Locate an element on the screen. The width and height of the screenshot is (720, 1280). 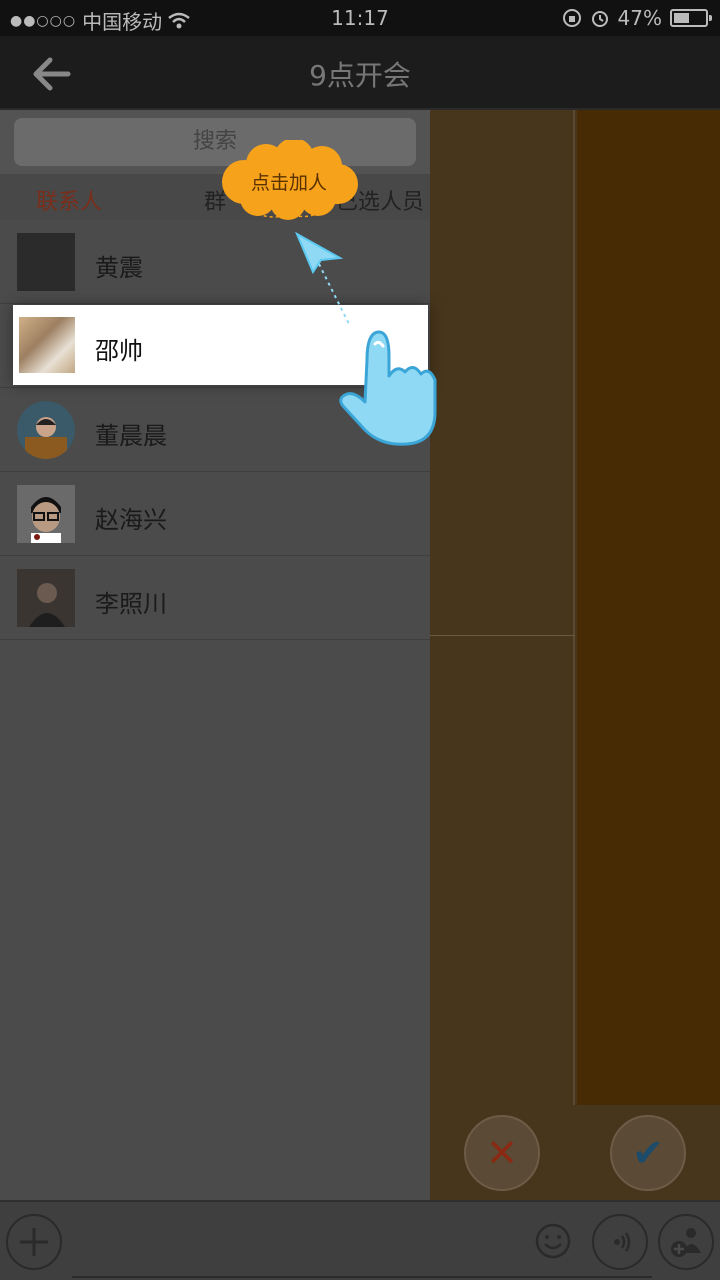
smiley-icon is located at coordinates (553, 1241).